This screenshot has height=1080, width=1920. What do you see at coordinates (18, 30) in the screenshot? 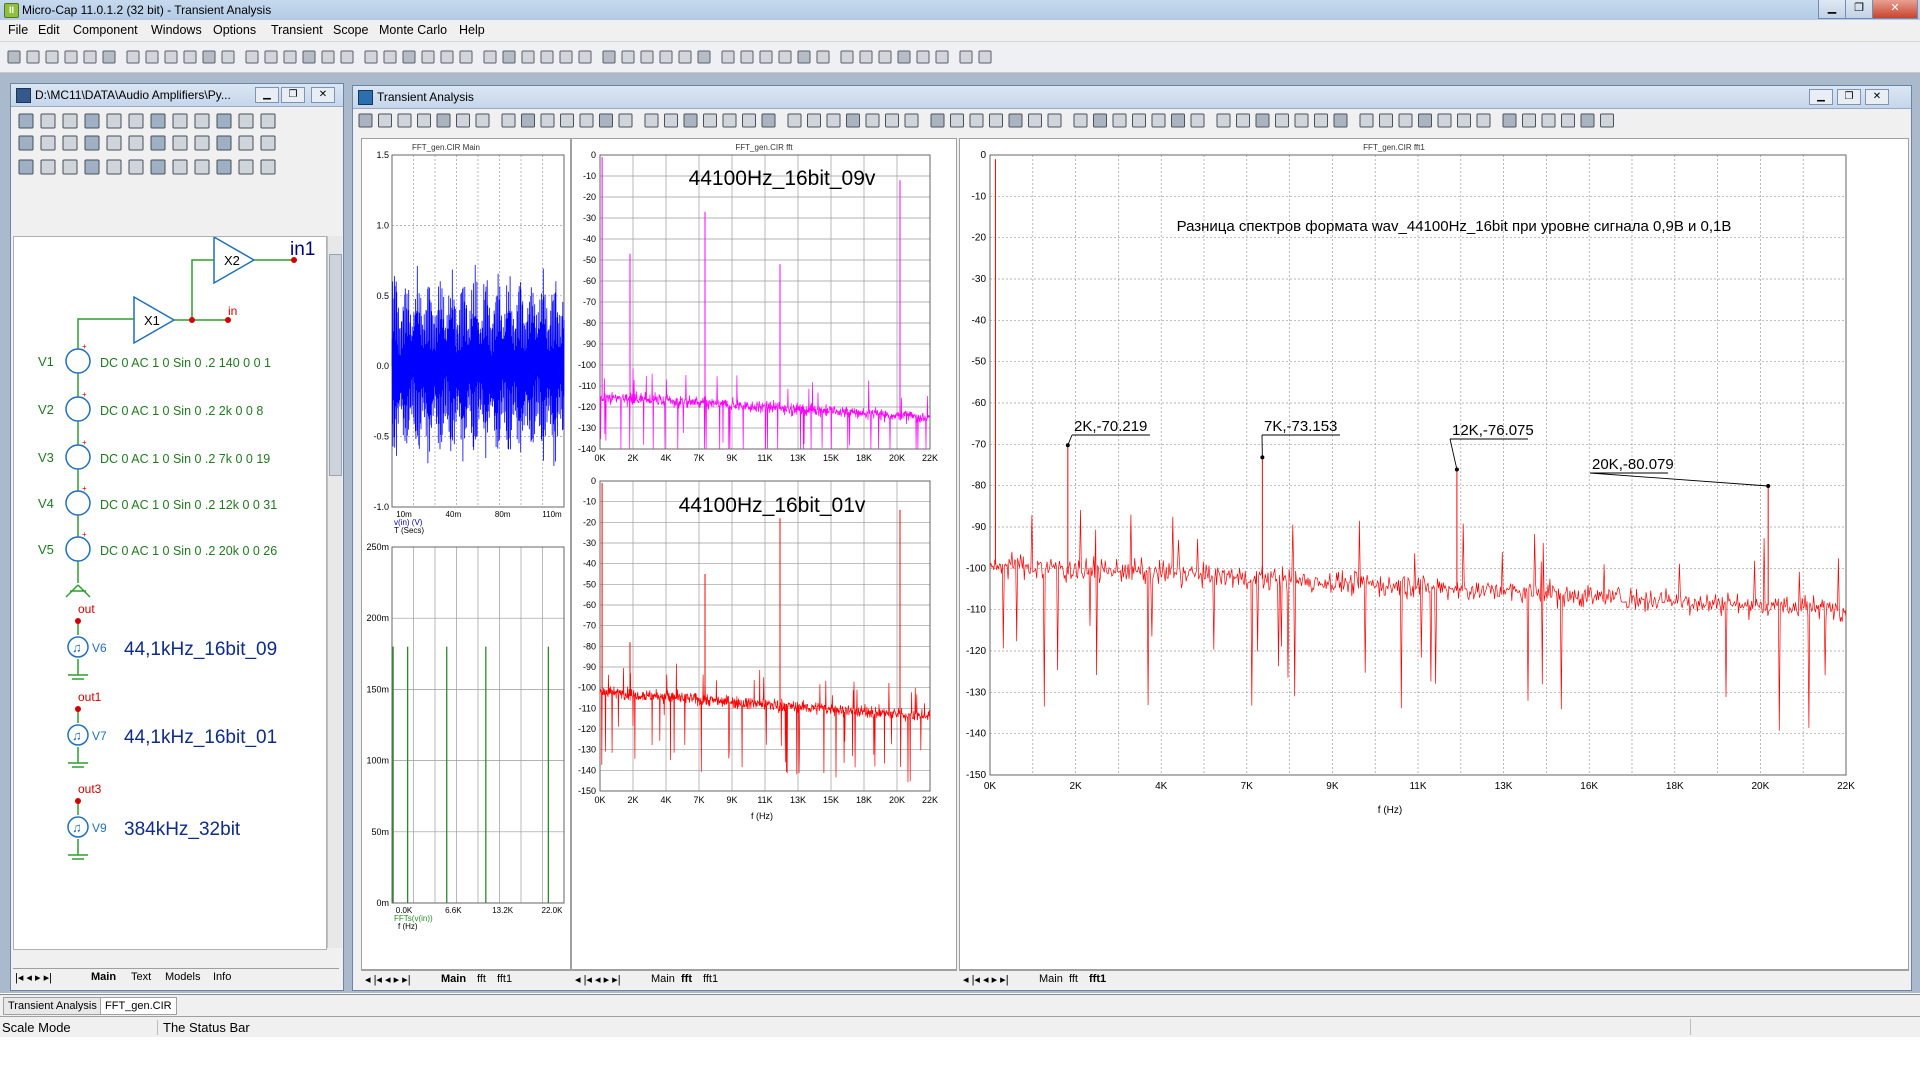
I see `menu-file: File` at bounding box center [18, 30].